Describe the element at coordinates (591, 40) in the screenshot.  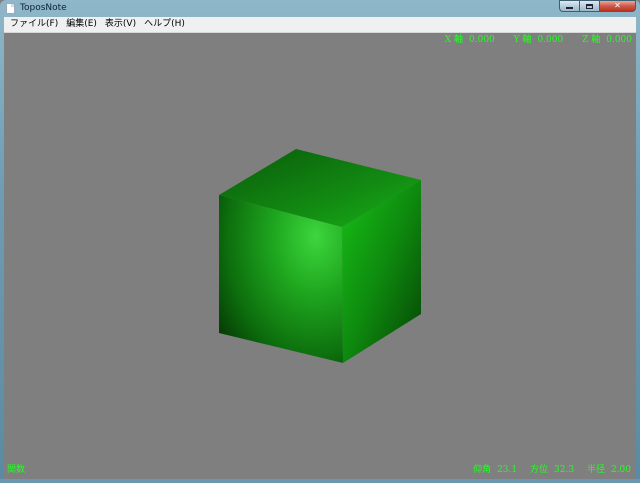
I see `z-axis-label: Z 軸` at that location.